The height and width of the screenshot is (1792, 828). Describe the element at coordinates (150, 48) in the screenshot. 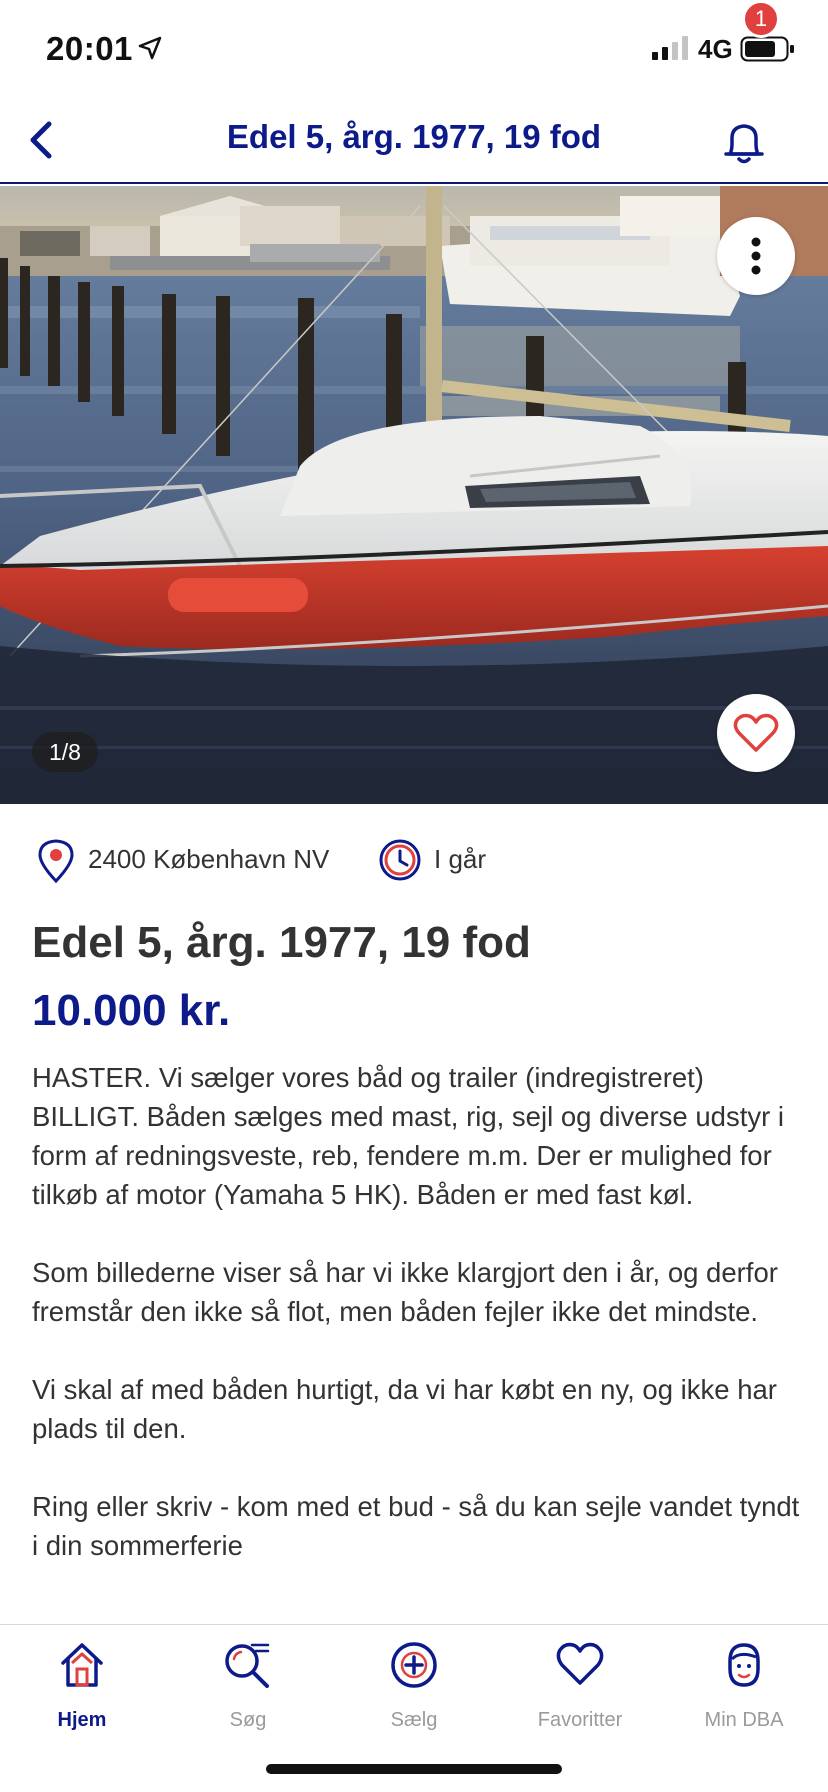

I see `location-arrow-icon` at that location.